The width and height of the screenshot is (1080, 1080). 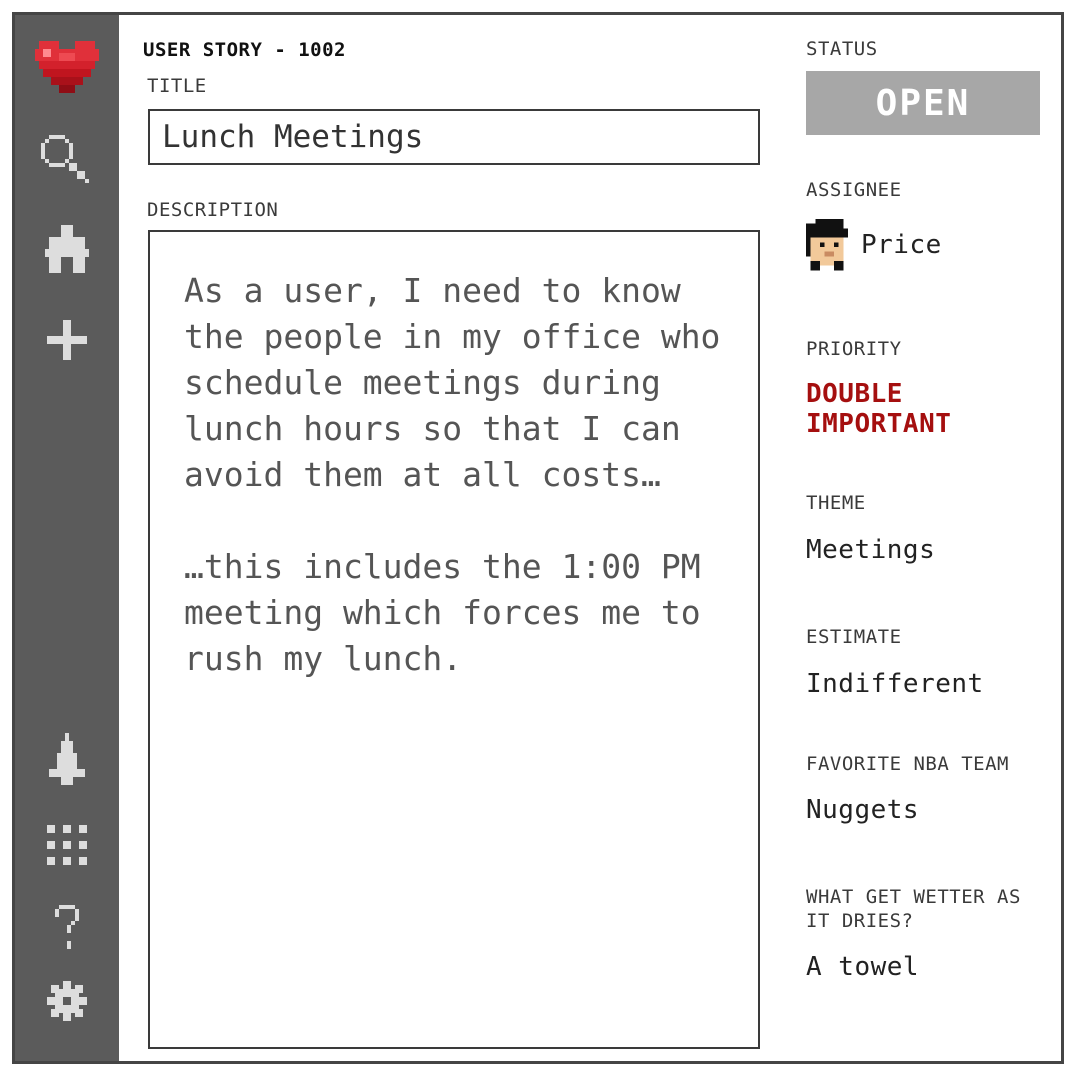 What do you see at coordinates (836, 503) in the screenshot?
I see `theme-label: THEME` at bounding box center [836, 503].